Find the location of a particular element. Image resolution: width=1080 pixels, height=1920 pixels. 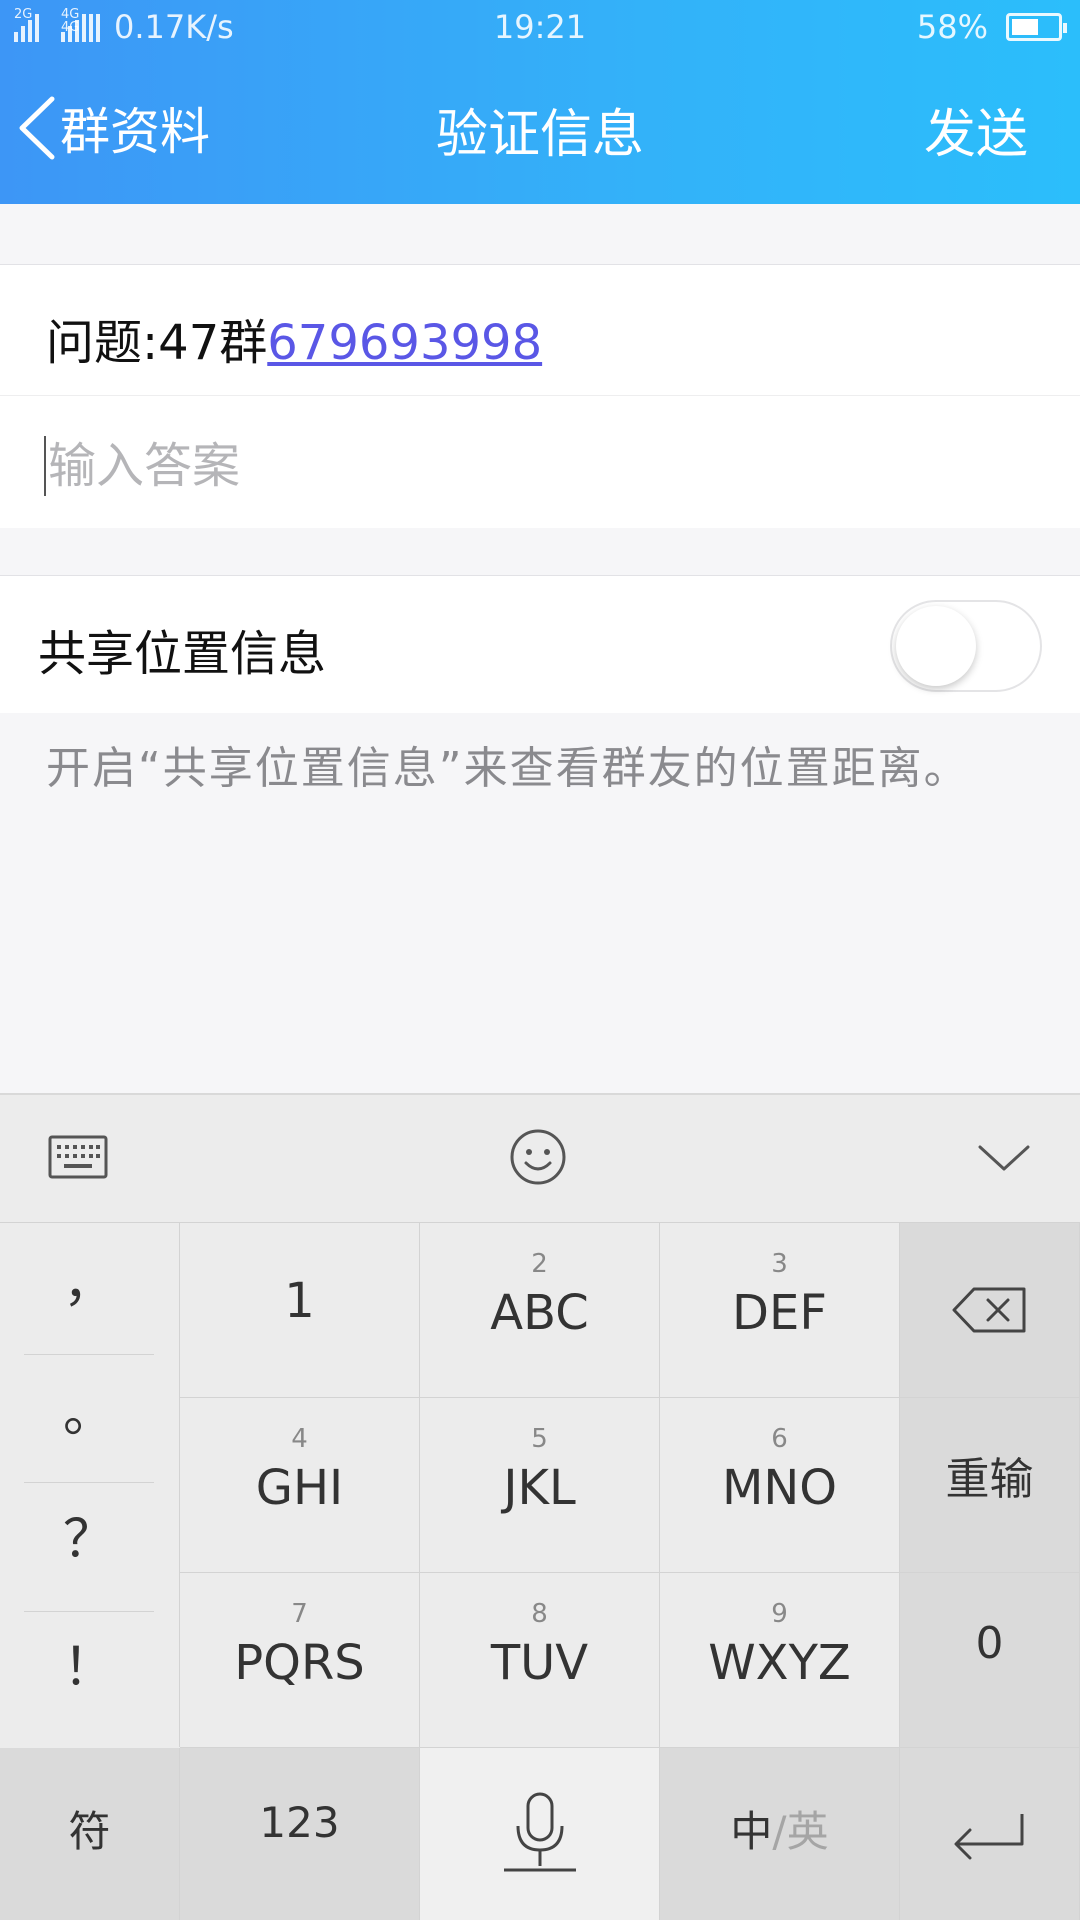

number-mode-key: 123 is located at coordinates (300, 1834).